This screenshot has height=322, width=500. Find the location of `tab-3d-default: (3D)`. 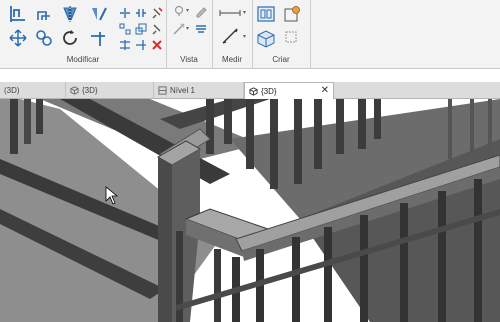

tab-3d-default: (3D) is located at coordinates (33, 90).